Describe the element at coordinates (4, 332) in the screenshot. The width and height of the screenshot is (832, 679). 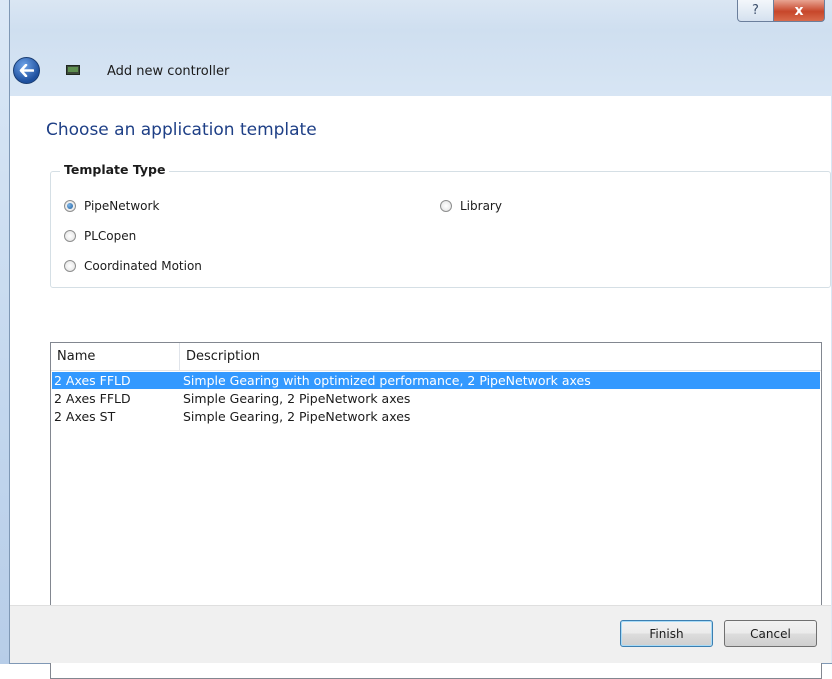
I see `background-strip` at that location.